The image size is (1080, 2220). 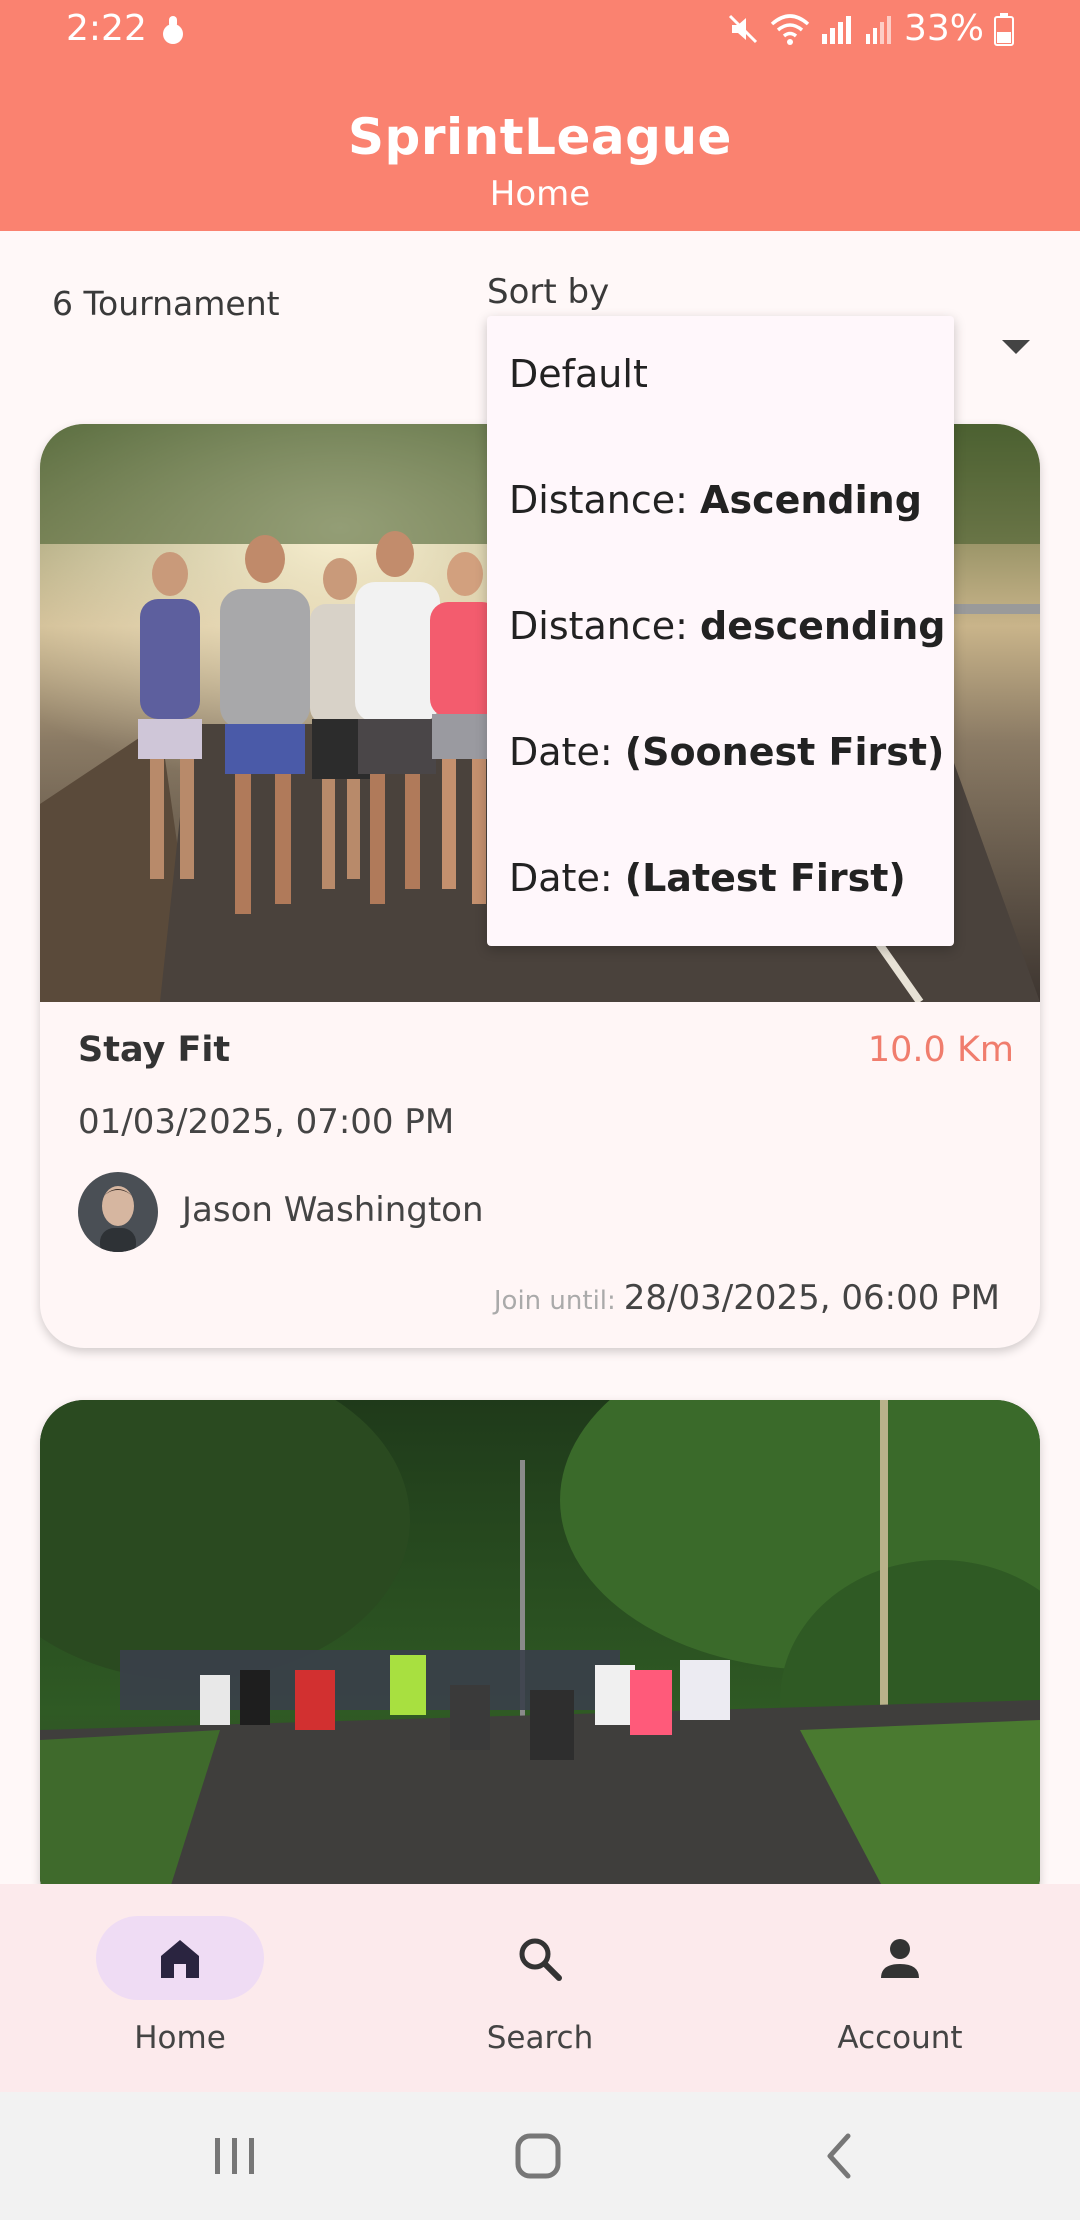 I want to click on app-title: SprintLeague, so click(x=540, y=137).